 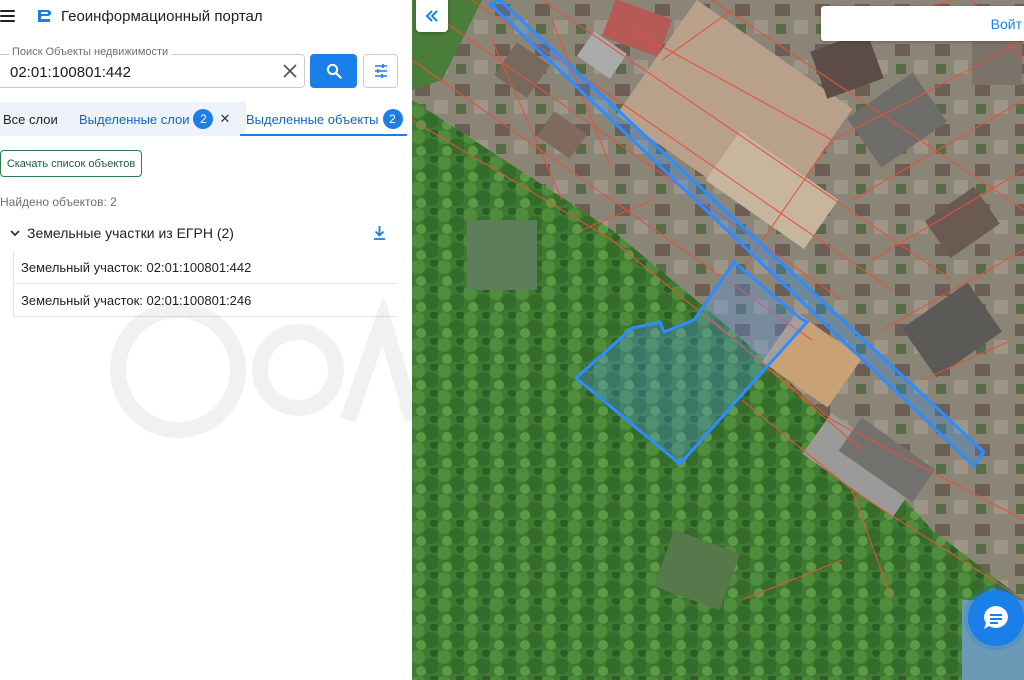 What do you see at coordinates (58, 202) in the screenshot?
I see `found-count: Найдено объектов: 2` at bounding box center [58, 202].